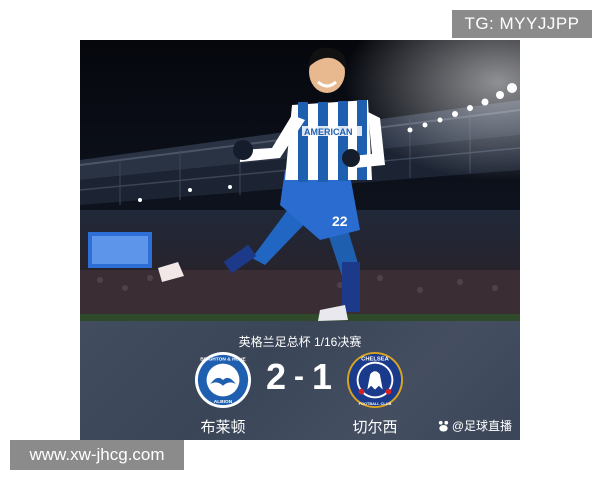  I want to click on away-team-name: 切尔西, so click(375, 427).